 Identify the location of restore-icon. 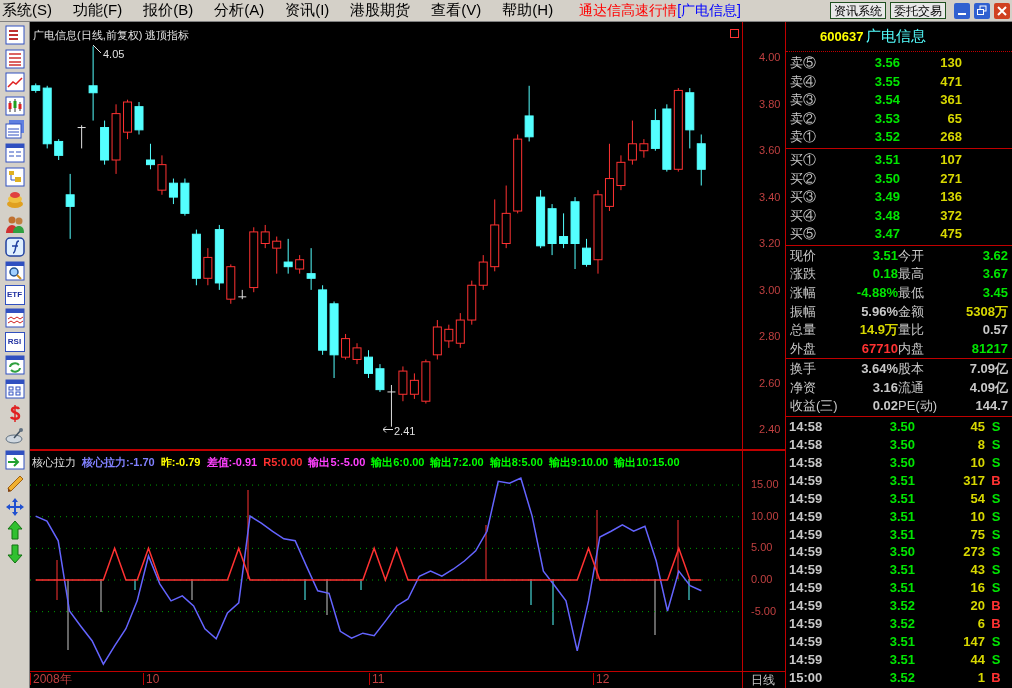
(982, 10).